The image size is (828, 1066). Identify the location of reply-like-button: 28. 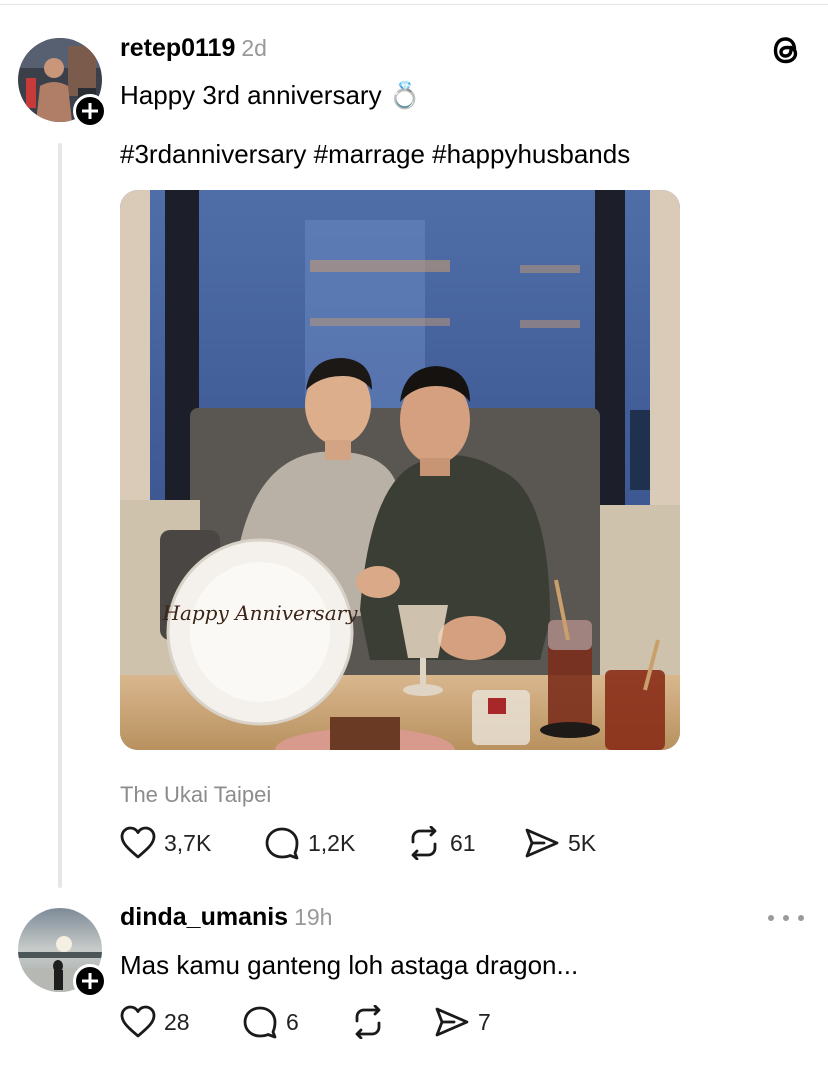
(181, 1022).